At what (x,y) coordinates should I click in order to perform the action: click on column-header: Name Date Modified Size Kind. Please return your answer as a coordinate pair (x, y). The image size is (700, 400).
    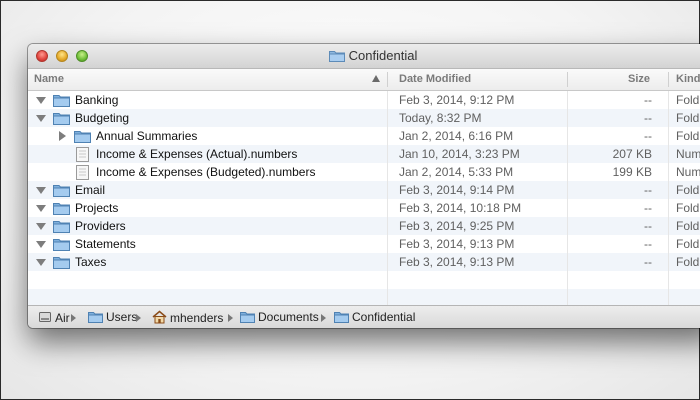
    Looking at the image, I should click on (364, 80).